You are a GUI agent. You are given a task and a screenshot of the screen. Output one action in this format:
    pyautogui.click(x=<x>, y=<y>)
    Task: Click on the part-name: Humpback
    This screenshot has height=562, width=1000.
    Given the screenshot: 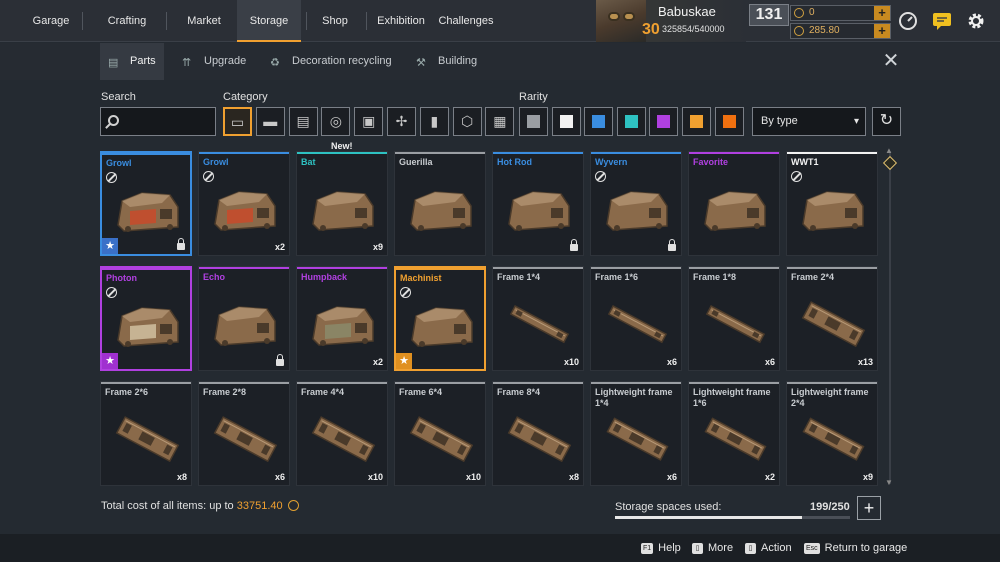 What is the action you would take?
    pyautogui.click(x=324, y=277)
    